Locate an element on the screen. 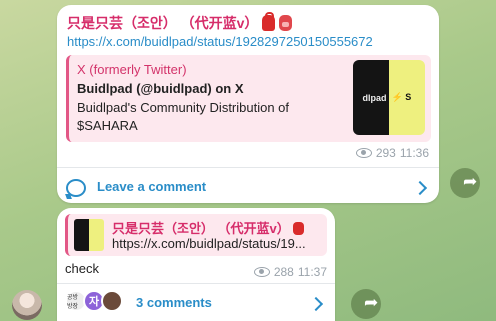 The height and width of the screenshot is (321, 496). quote-title: 只是只芸（조안） （代开蓝v） is located at coordinates (208, 227).